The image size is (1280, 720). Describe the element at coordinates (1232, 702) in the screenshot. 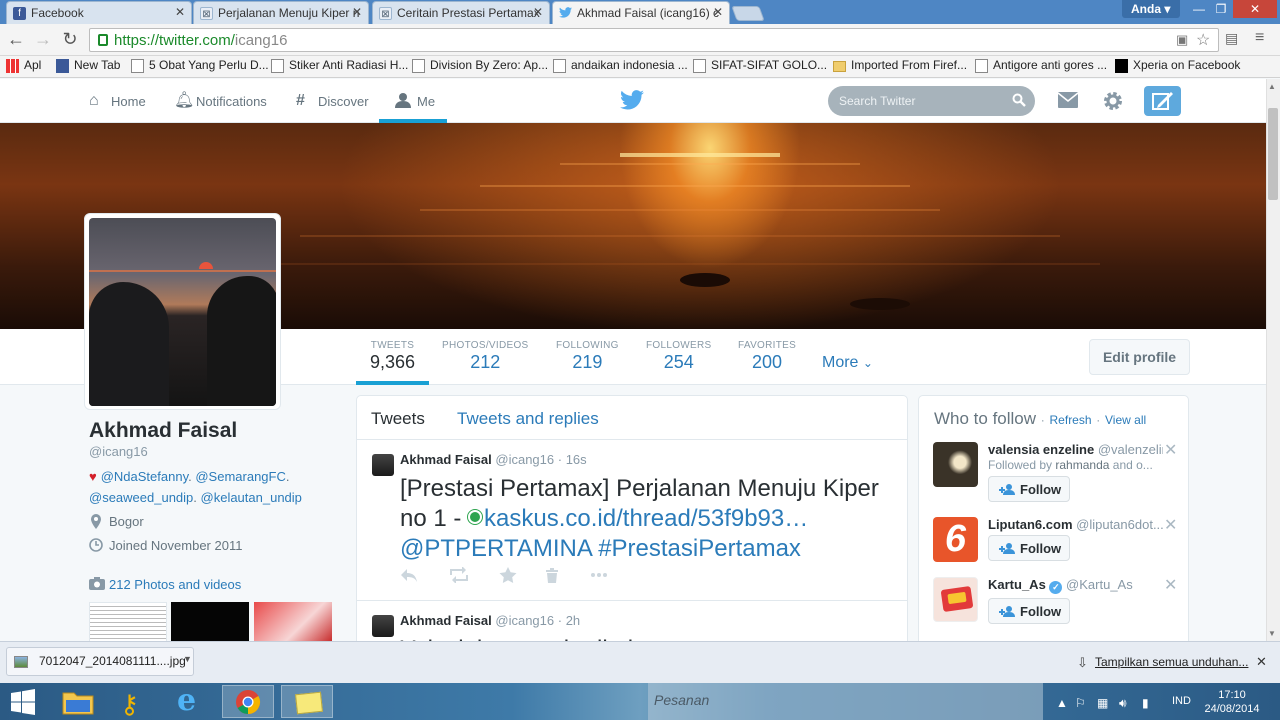

I see `system-clock: 17:10 24/08/2014` at that location.